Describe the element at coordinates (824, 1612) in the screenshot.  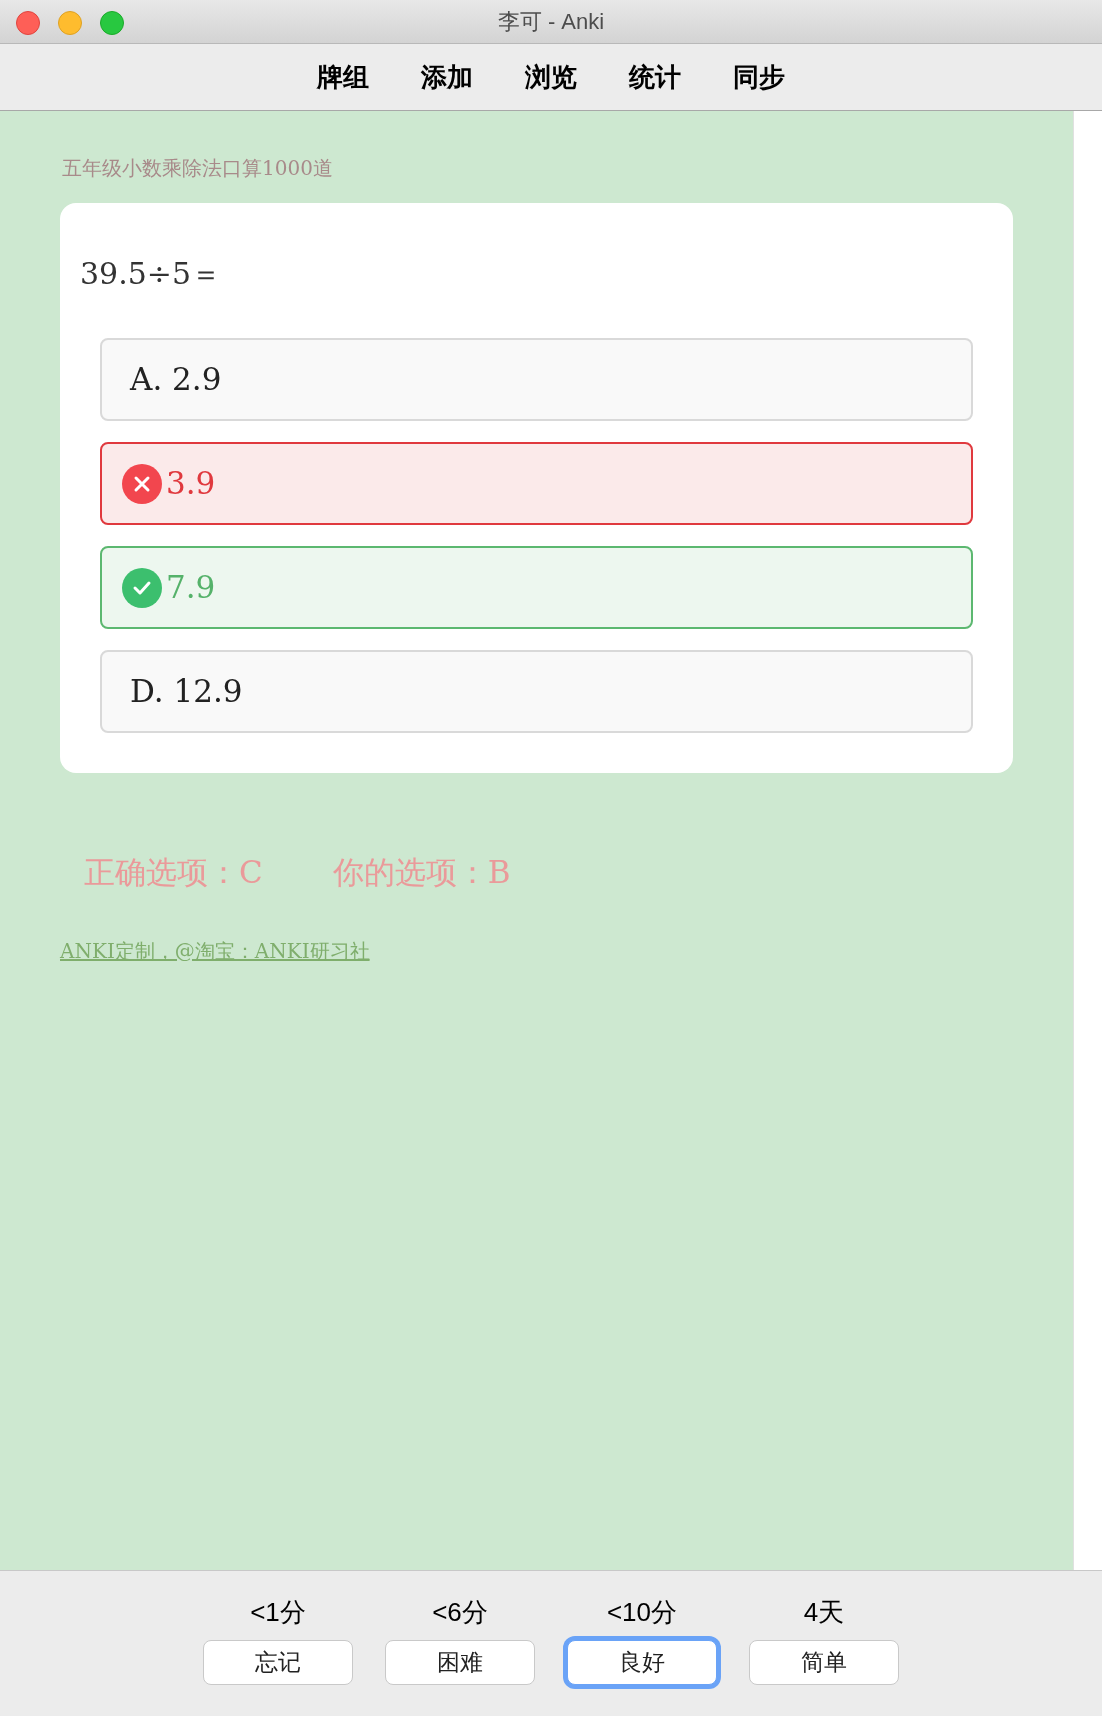
I see `interval-label: 4天` at that location.